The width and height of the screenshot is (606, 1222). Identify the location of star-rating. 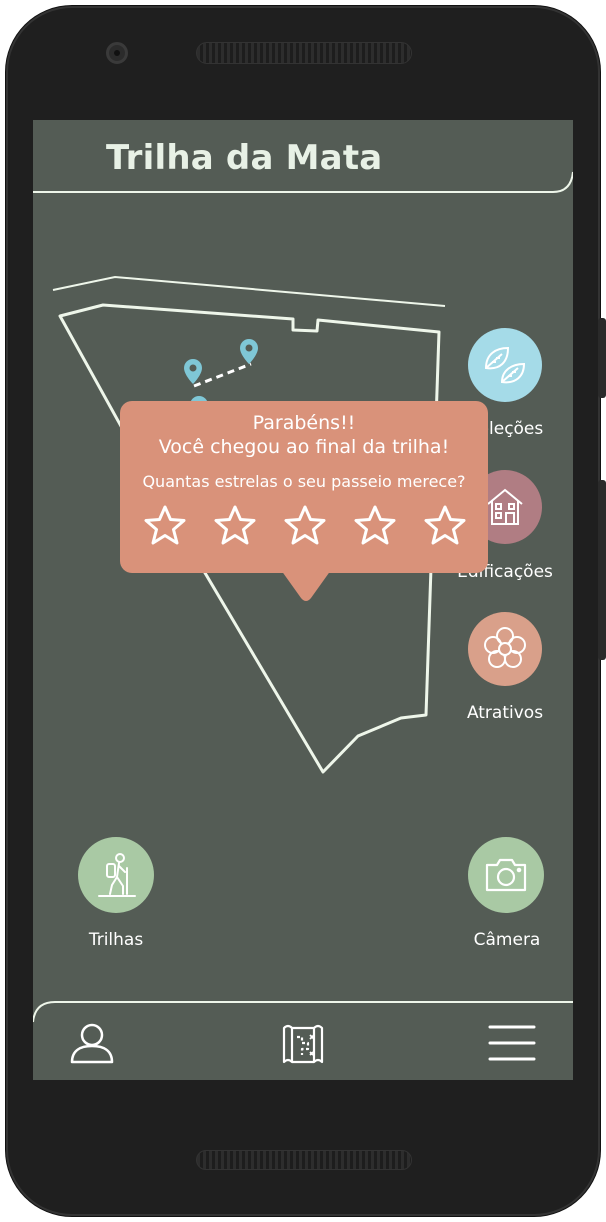
(305, 526).